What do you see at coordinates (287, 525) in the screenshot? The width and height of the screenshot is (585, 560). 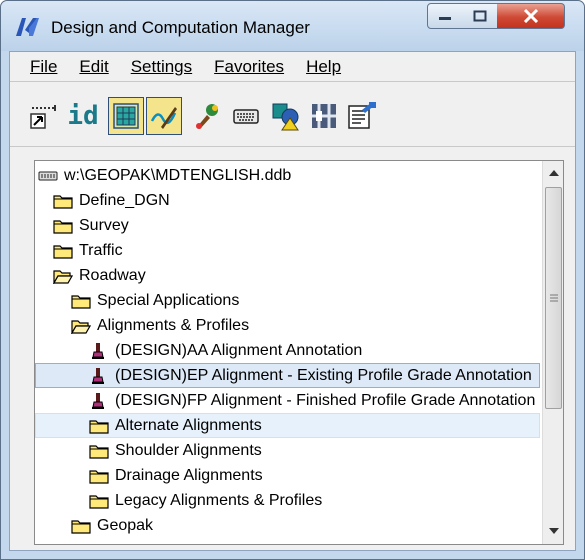 I see `tree-item-folder: Geopak` at bounding box center [287, 525].